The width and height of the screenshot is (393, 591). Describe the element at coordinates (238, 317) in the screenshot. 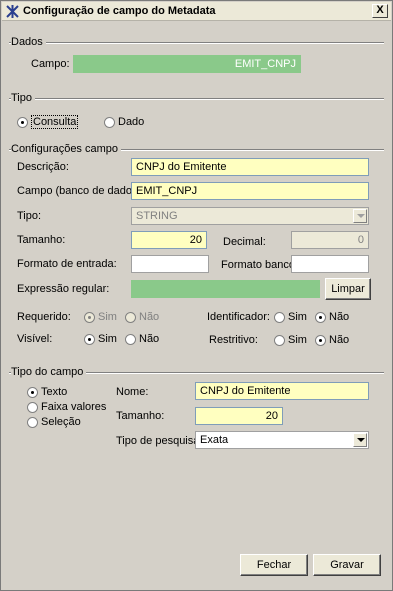

I see `identificador-label: Identificador:` at that location.